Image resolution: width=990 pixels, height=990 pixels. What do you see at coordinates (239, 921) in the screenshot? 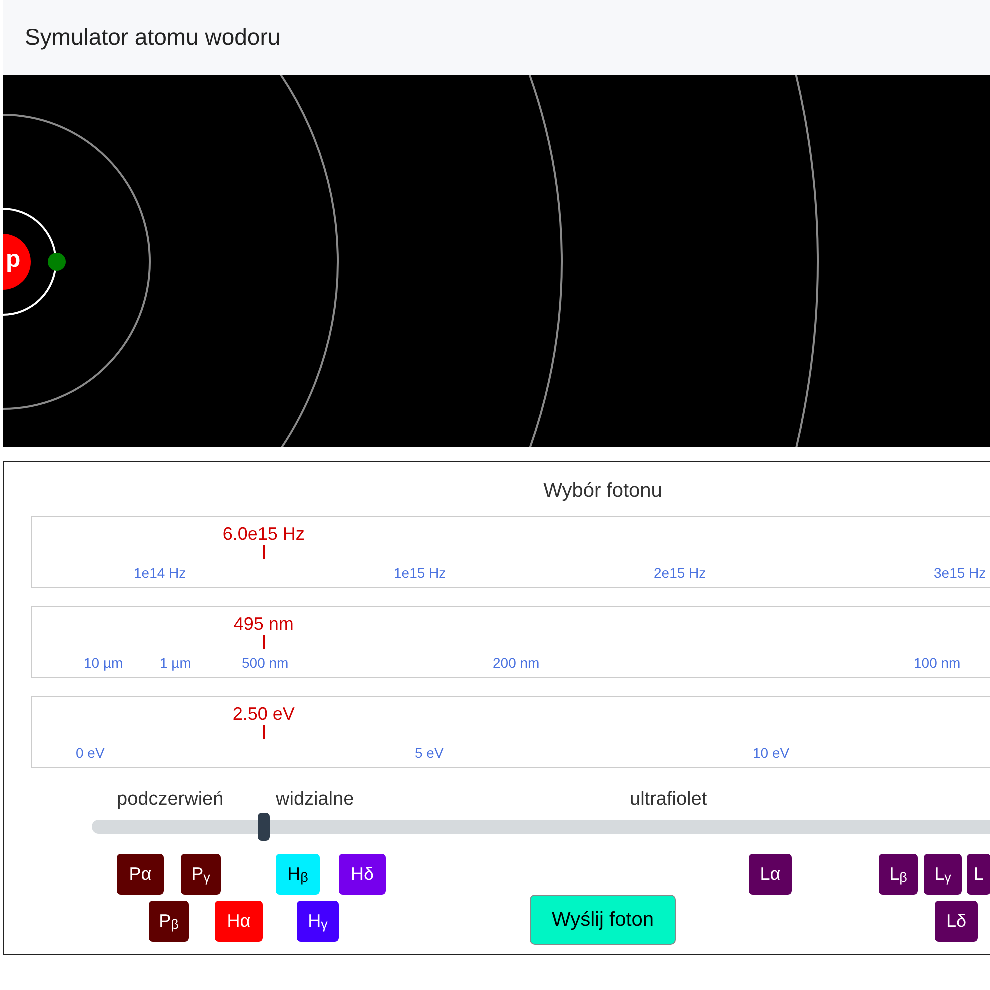
I see `photon-button: Hα` at bounding box center [239, 921].